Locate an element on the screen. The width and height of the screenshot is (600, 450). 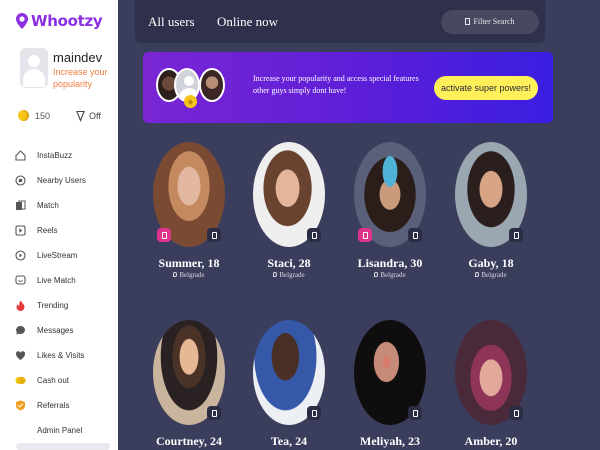
user-name: Lisandra, 30 is located at coordinates (390, 263).